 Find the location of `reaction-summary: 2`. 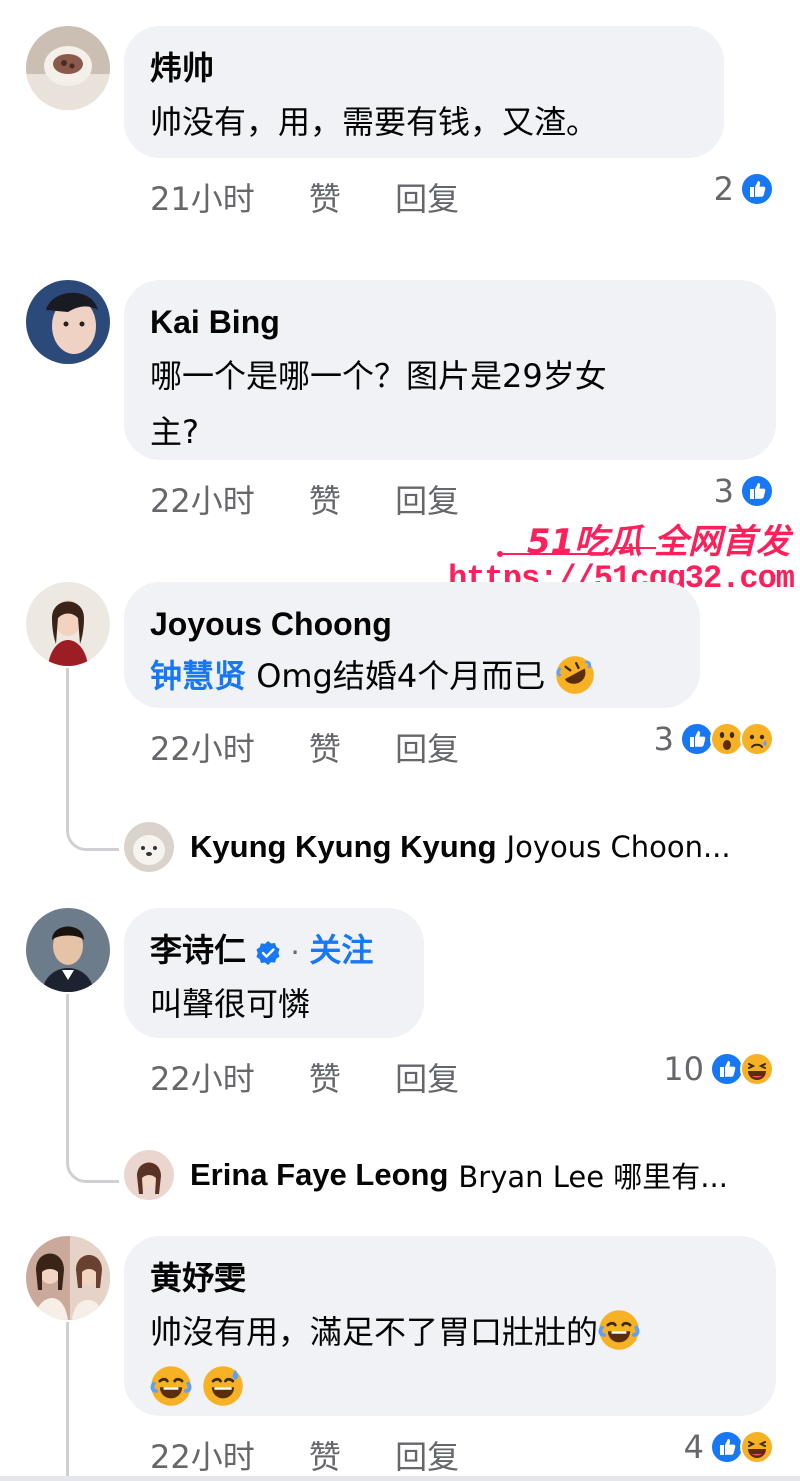

reaction-summary: 2 is located at coordinates (744, 189).